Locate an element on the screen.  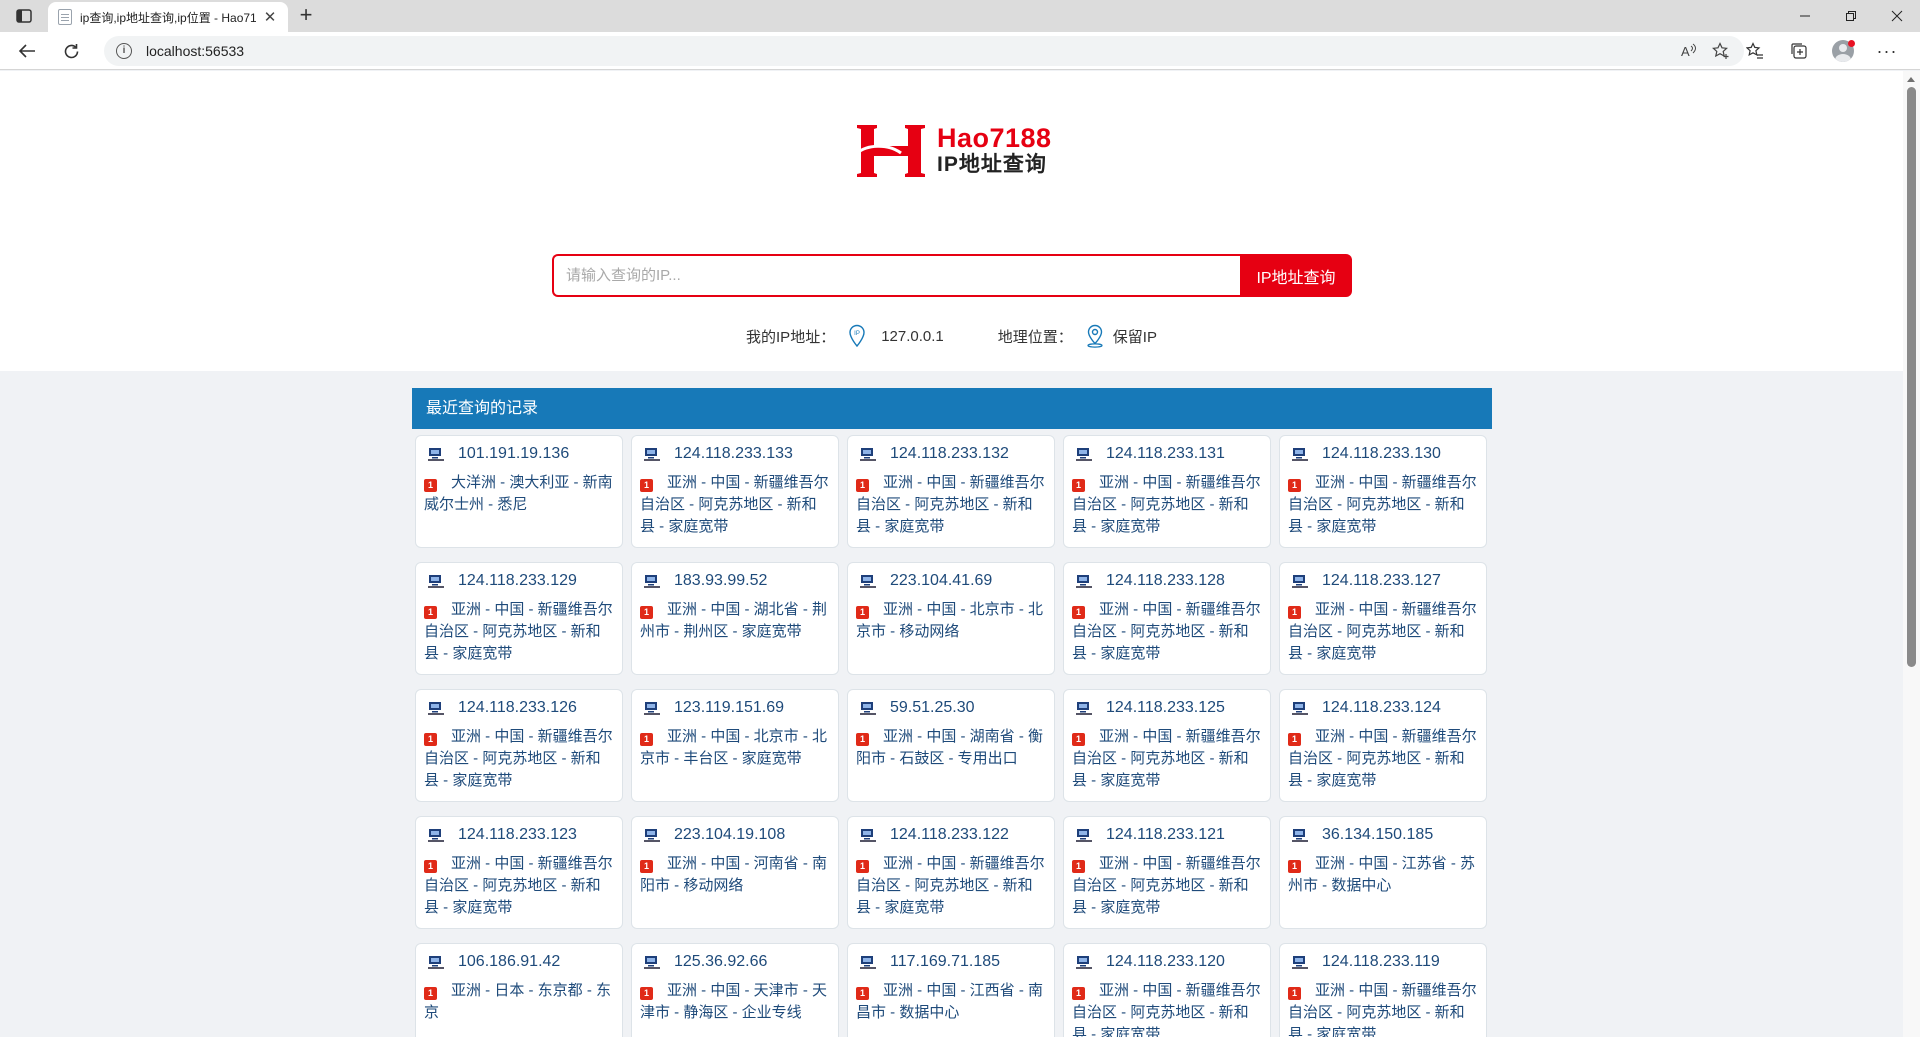
ip-search-form: IP地址查询 is located at coordinates (952, 275).